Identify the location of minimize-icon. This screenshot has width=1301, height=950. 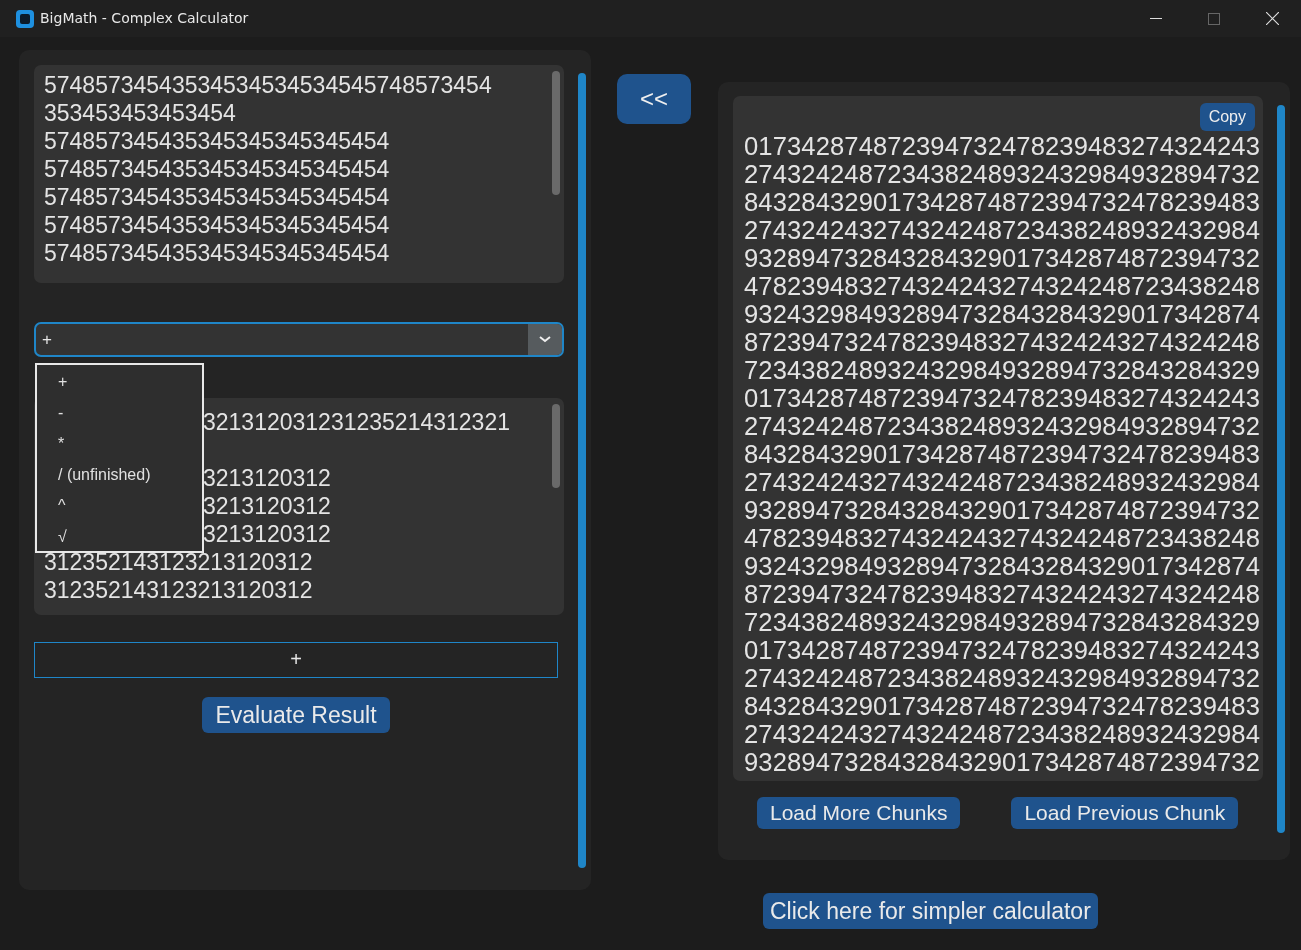
(1156, 18).